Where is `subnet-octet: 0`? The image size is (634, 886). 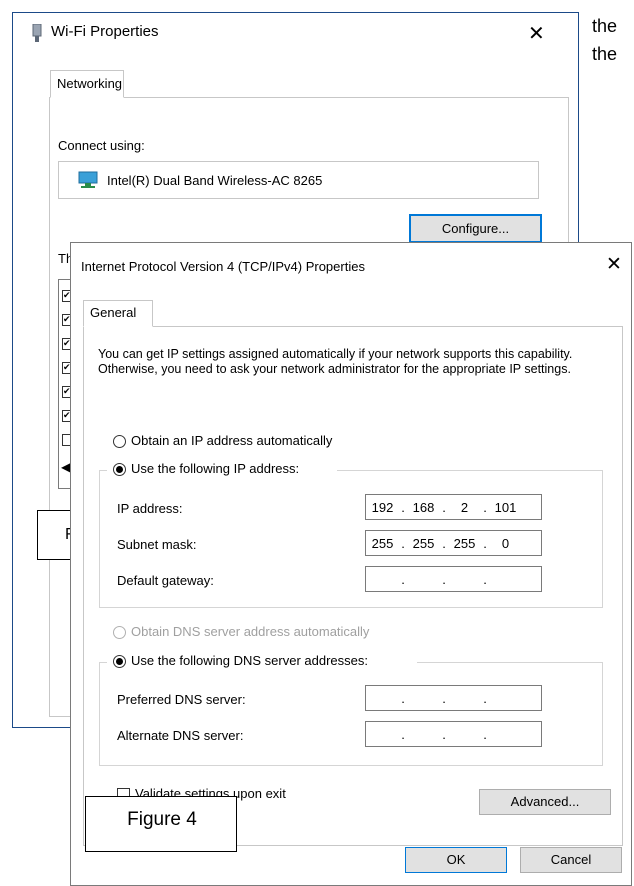
subnet-octet: 0 is located at coordinates (505, 543).